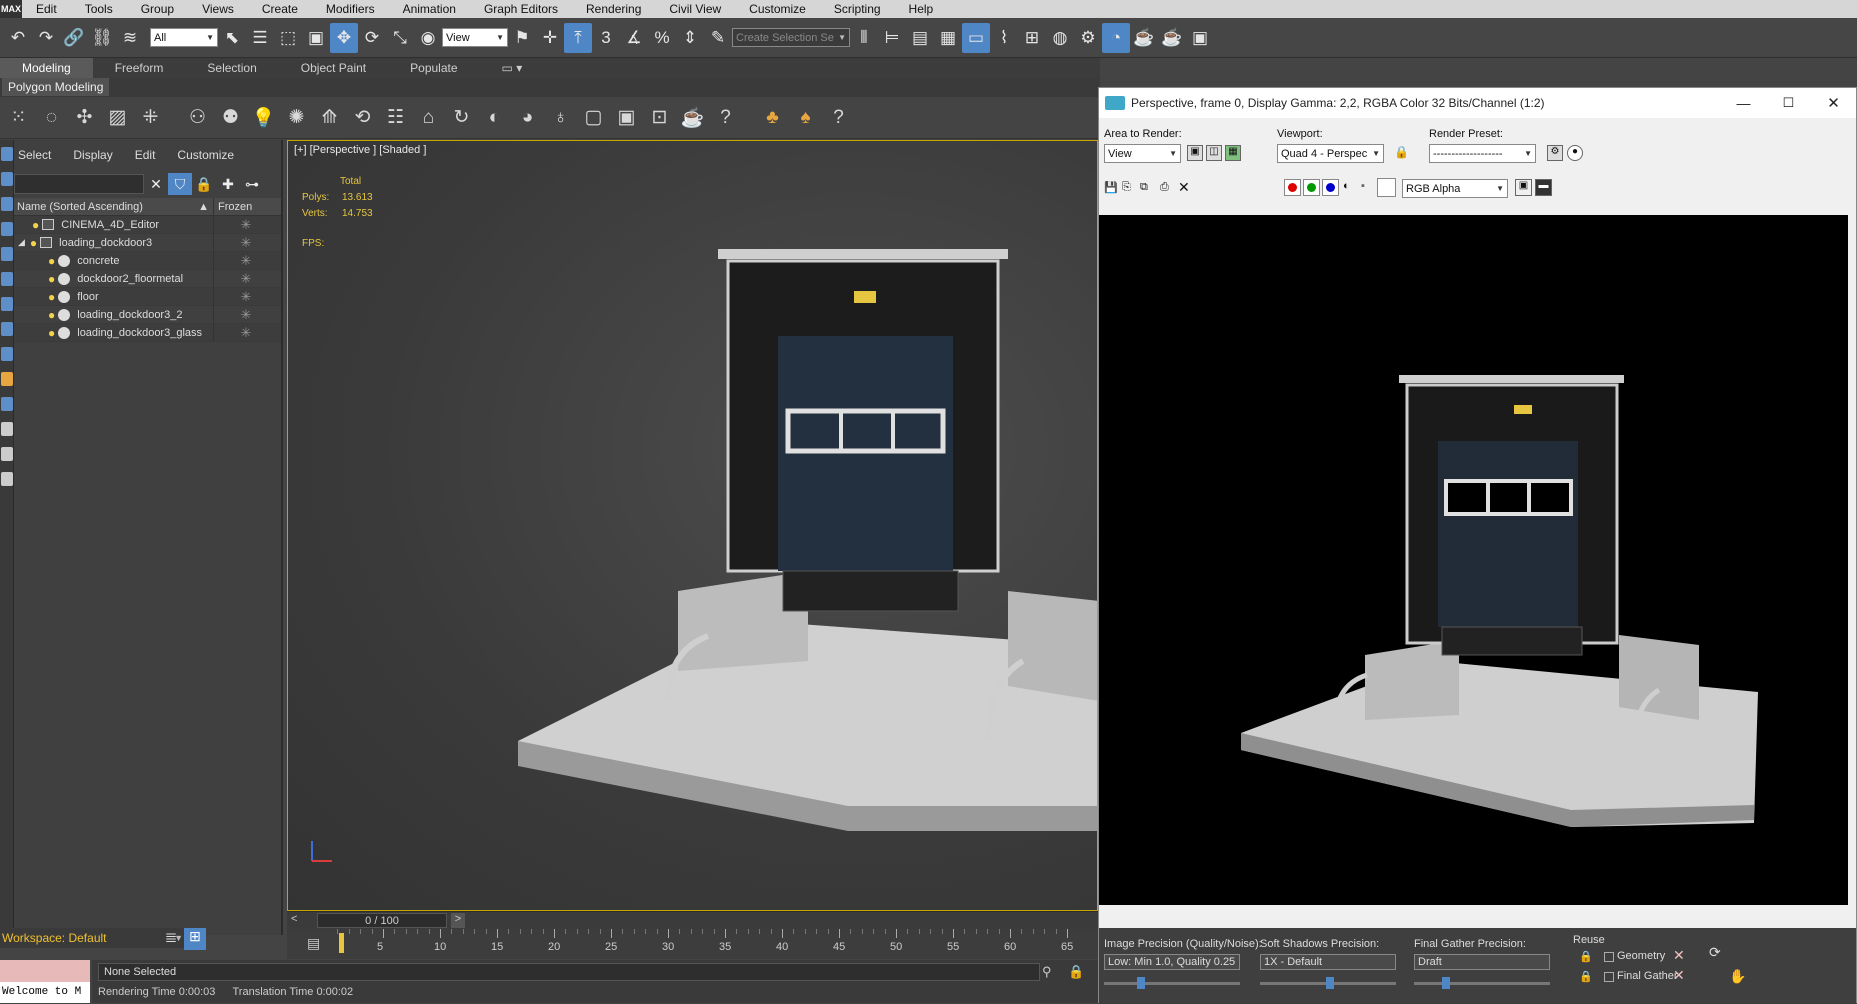 Image resolution: width=1857 pixels, height=1004 pixels. What do you see at coordinates (1328, 983) in the screenshot?
I see `soft-shadows-slider` at bounding box center [1328, 983].